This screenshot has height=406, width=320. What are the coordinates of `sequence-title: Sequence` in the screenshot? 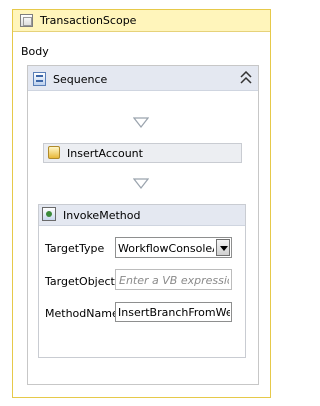 It's located at (80, 79).